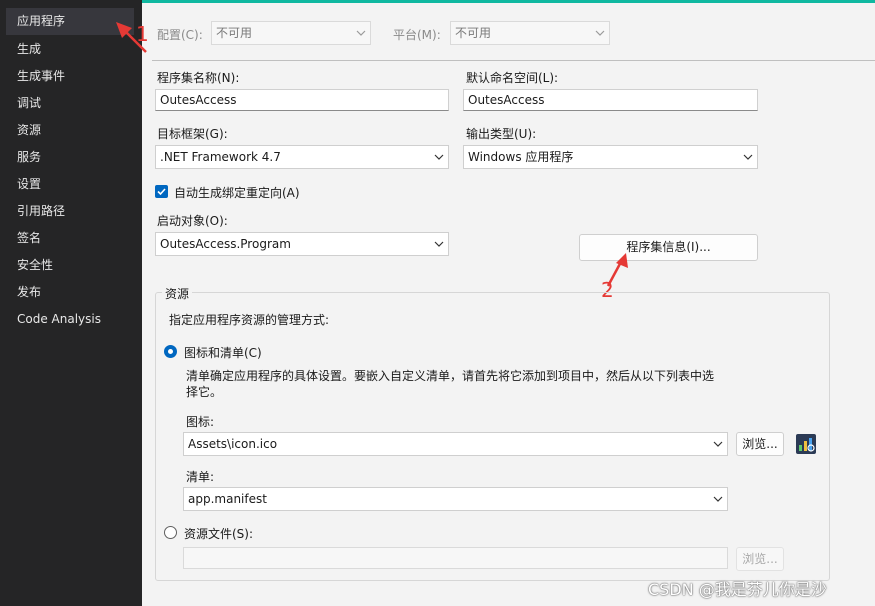 The height and width of the screenshot is (606, 875). What do you see at coordinates (610, 157) in the screenshot?
I see `output-type-dropdown: Windows 应用程序` at bounding box center [610, 157].